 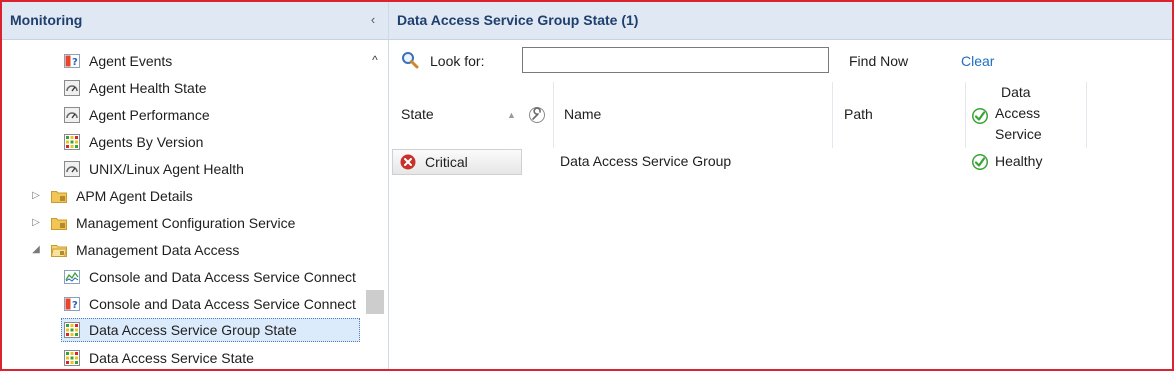 What do you see at coordinates (134, 196) in the screenshot?
I see `tree-item-label: APM Agent Details` at bounding box center [134, 196].